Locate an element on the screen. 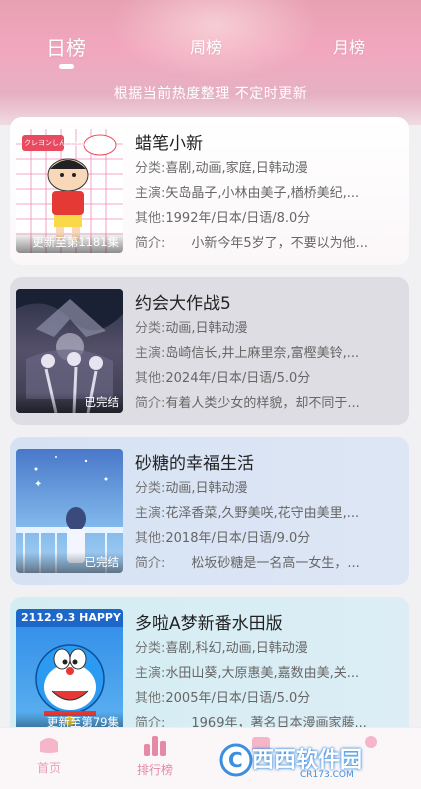  other-row: 其他:2018年/日本/日语/9.0分 is located at coordinates (269, 536).